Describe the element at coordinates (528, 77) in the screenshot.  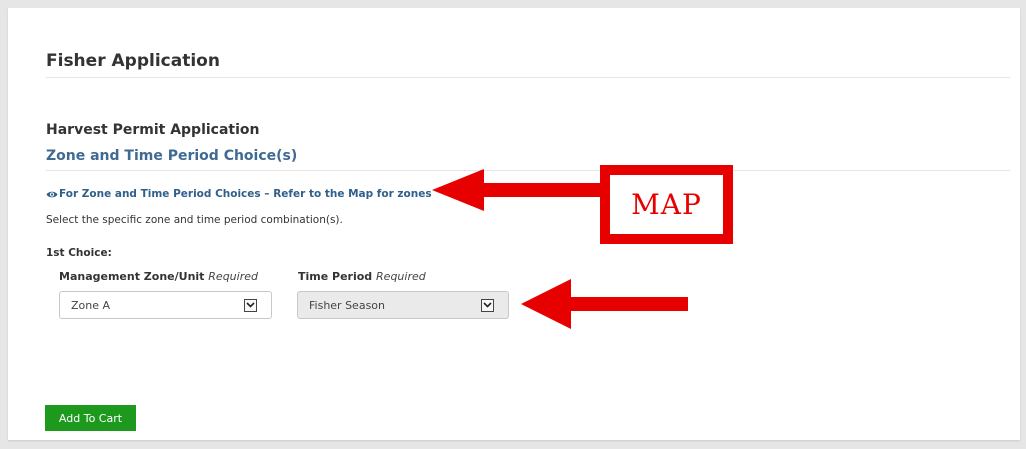
I see `title-divider` at that location.